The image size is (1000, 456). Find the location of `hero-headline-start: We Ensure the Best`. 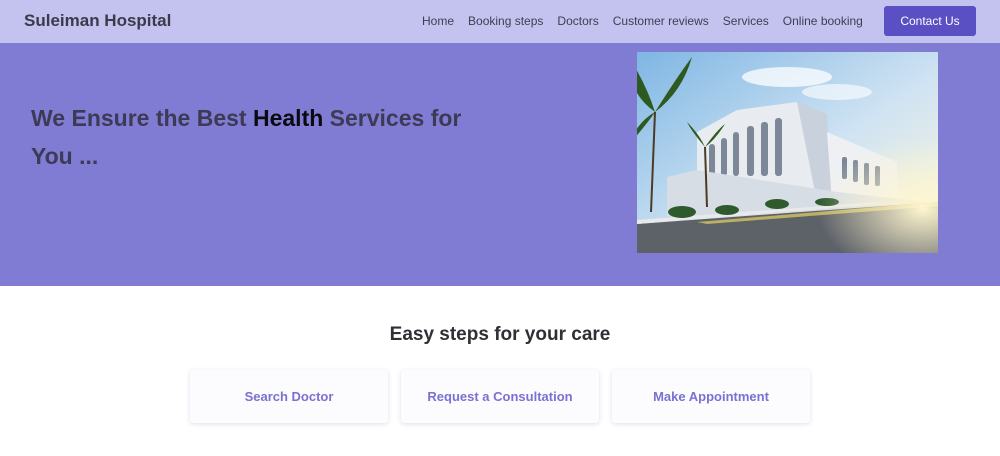

hero-headline-start: We Ensure the Best is located at coordinates (142, 118).